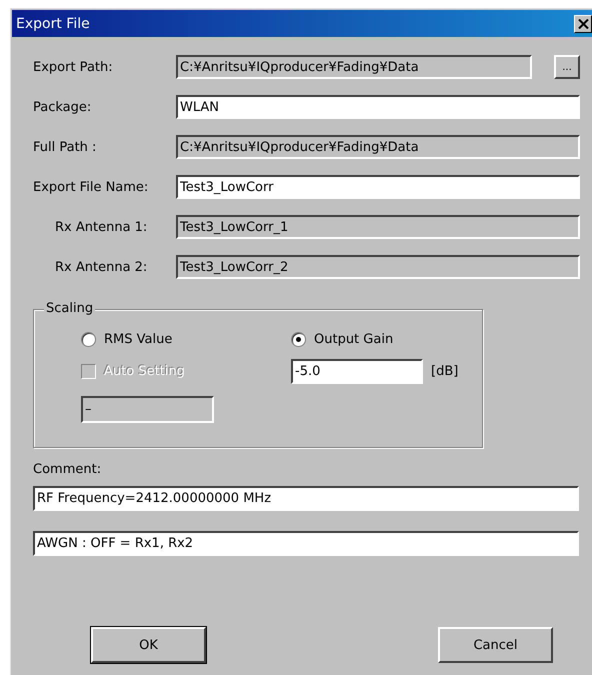  Describe the element at coordinates (101, 227) in the screenshot. I see `field-label: Rx Antenna 1:` at that location.